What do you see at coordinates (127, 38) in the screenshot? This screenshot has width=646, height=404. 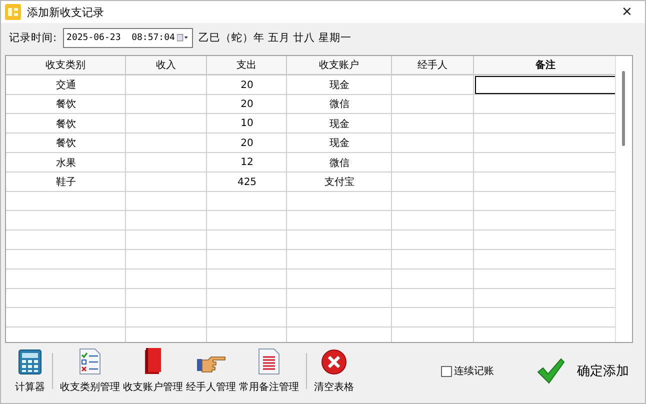 I see `date-time-picker: 2025-06-23 08:57:04` at bounding box center [127, 38].